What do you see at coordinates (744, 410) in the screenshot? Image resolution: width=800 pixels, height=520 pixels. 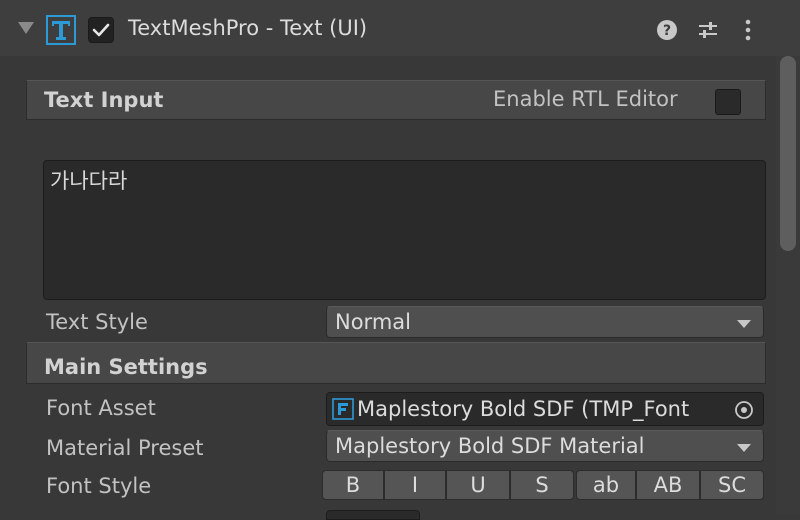 I see `object-picker-icon` at bounding box center [744, 410].